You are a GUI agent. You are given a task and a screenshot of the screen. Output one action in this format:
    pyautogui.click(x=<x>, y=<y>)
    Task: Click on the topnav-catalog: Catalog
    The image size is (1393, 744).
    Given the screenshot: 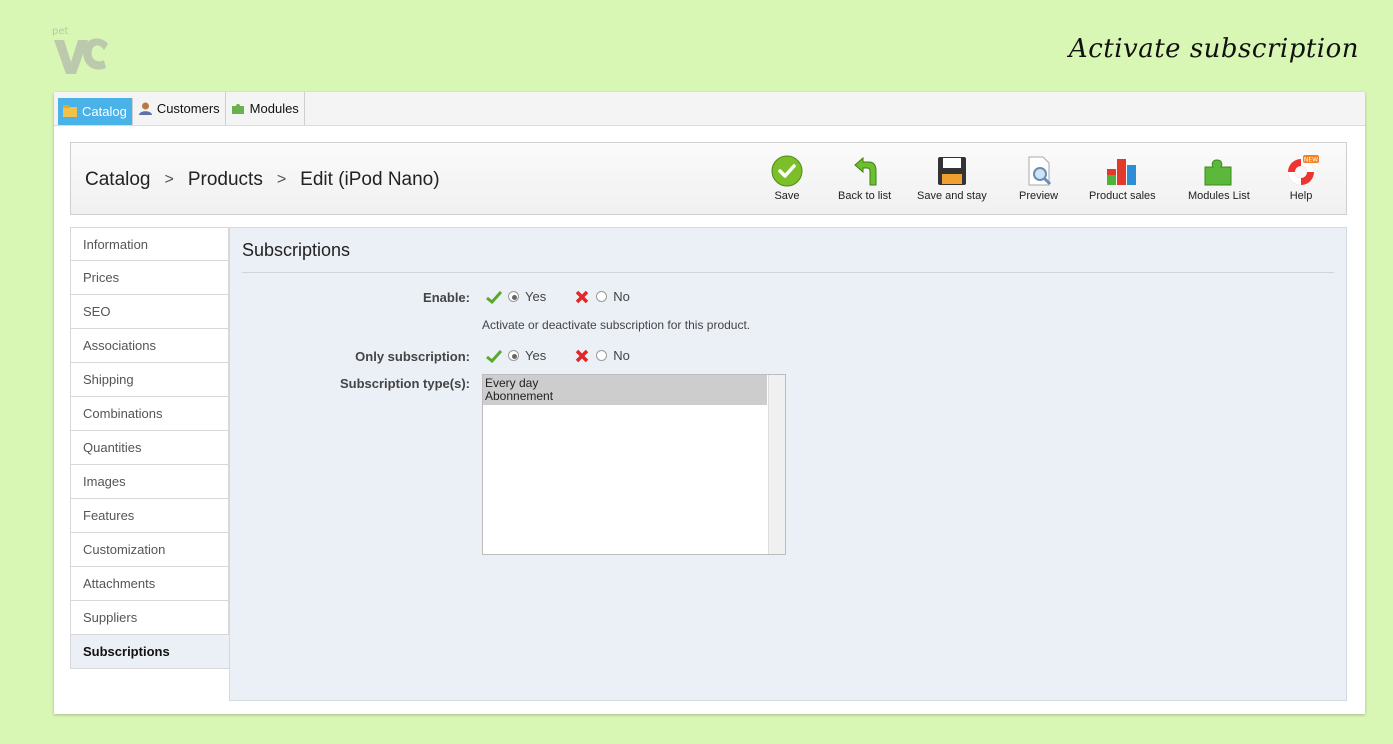 What is the action you would take?
    pyautogui.click(x=95, y=111)
    